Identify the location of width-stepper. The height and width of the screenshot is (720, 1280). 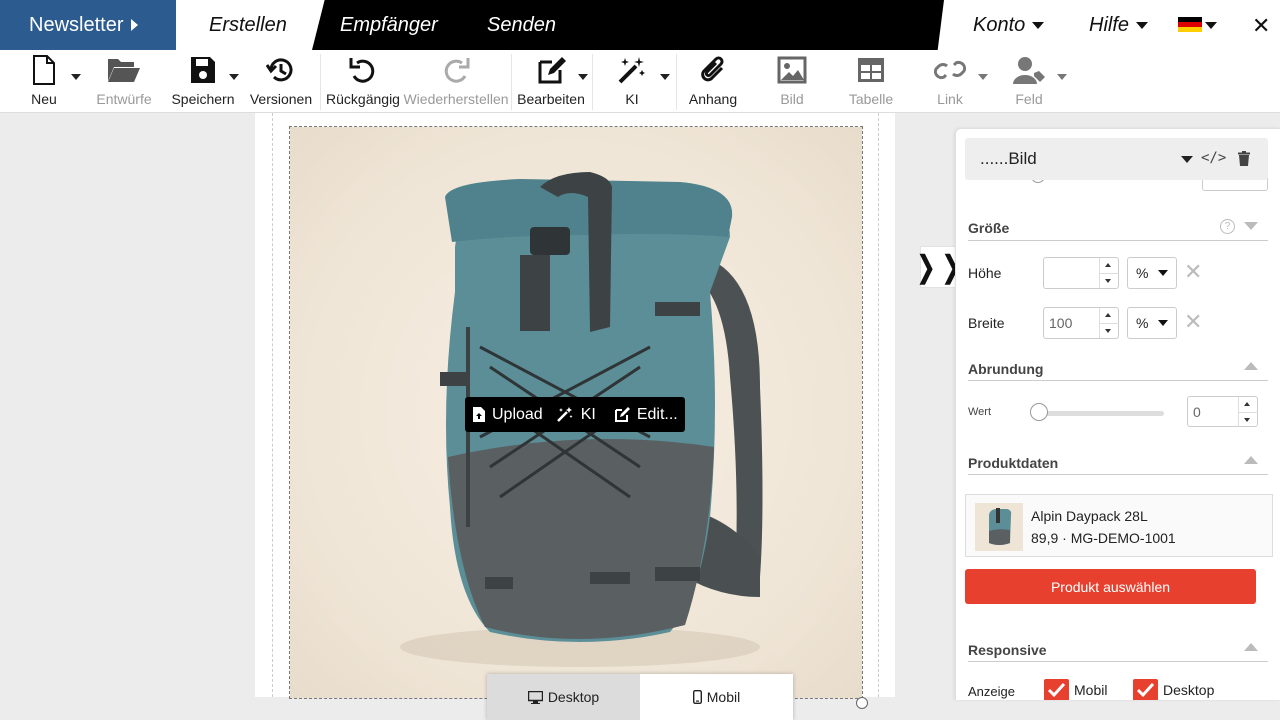
(1109, 323).